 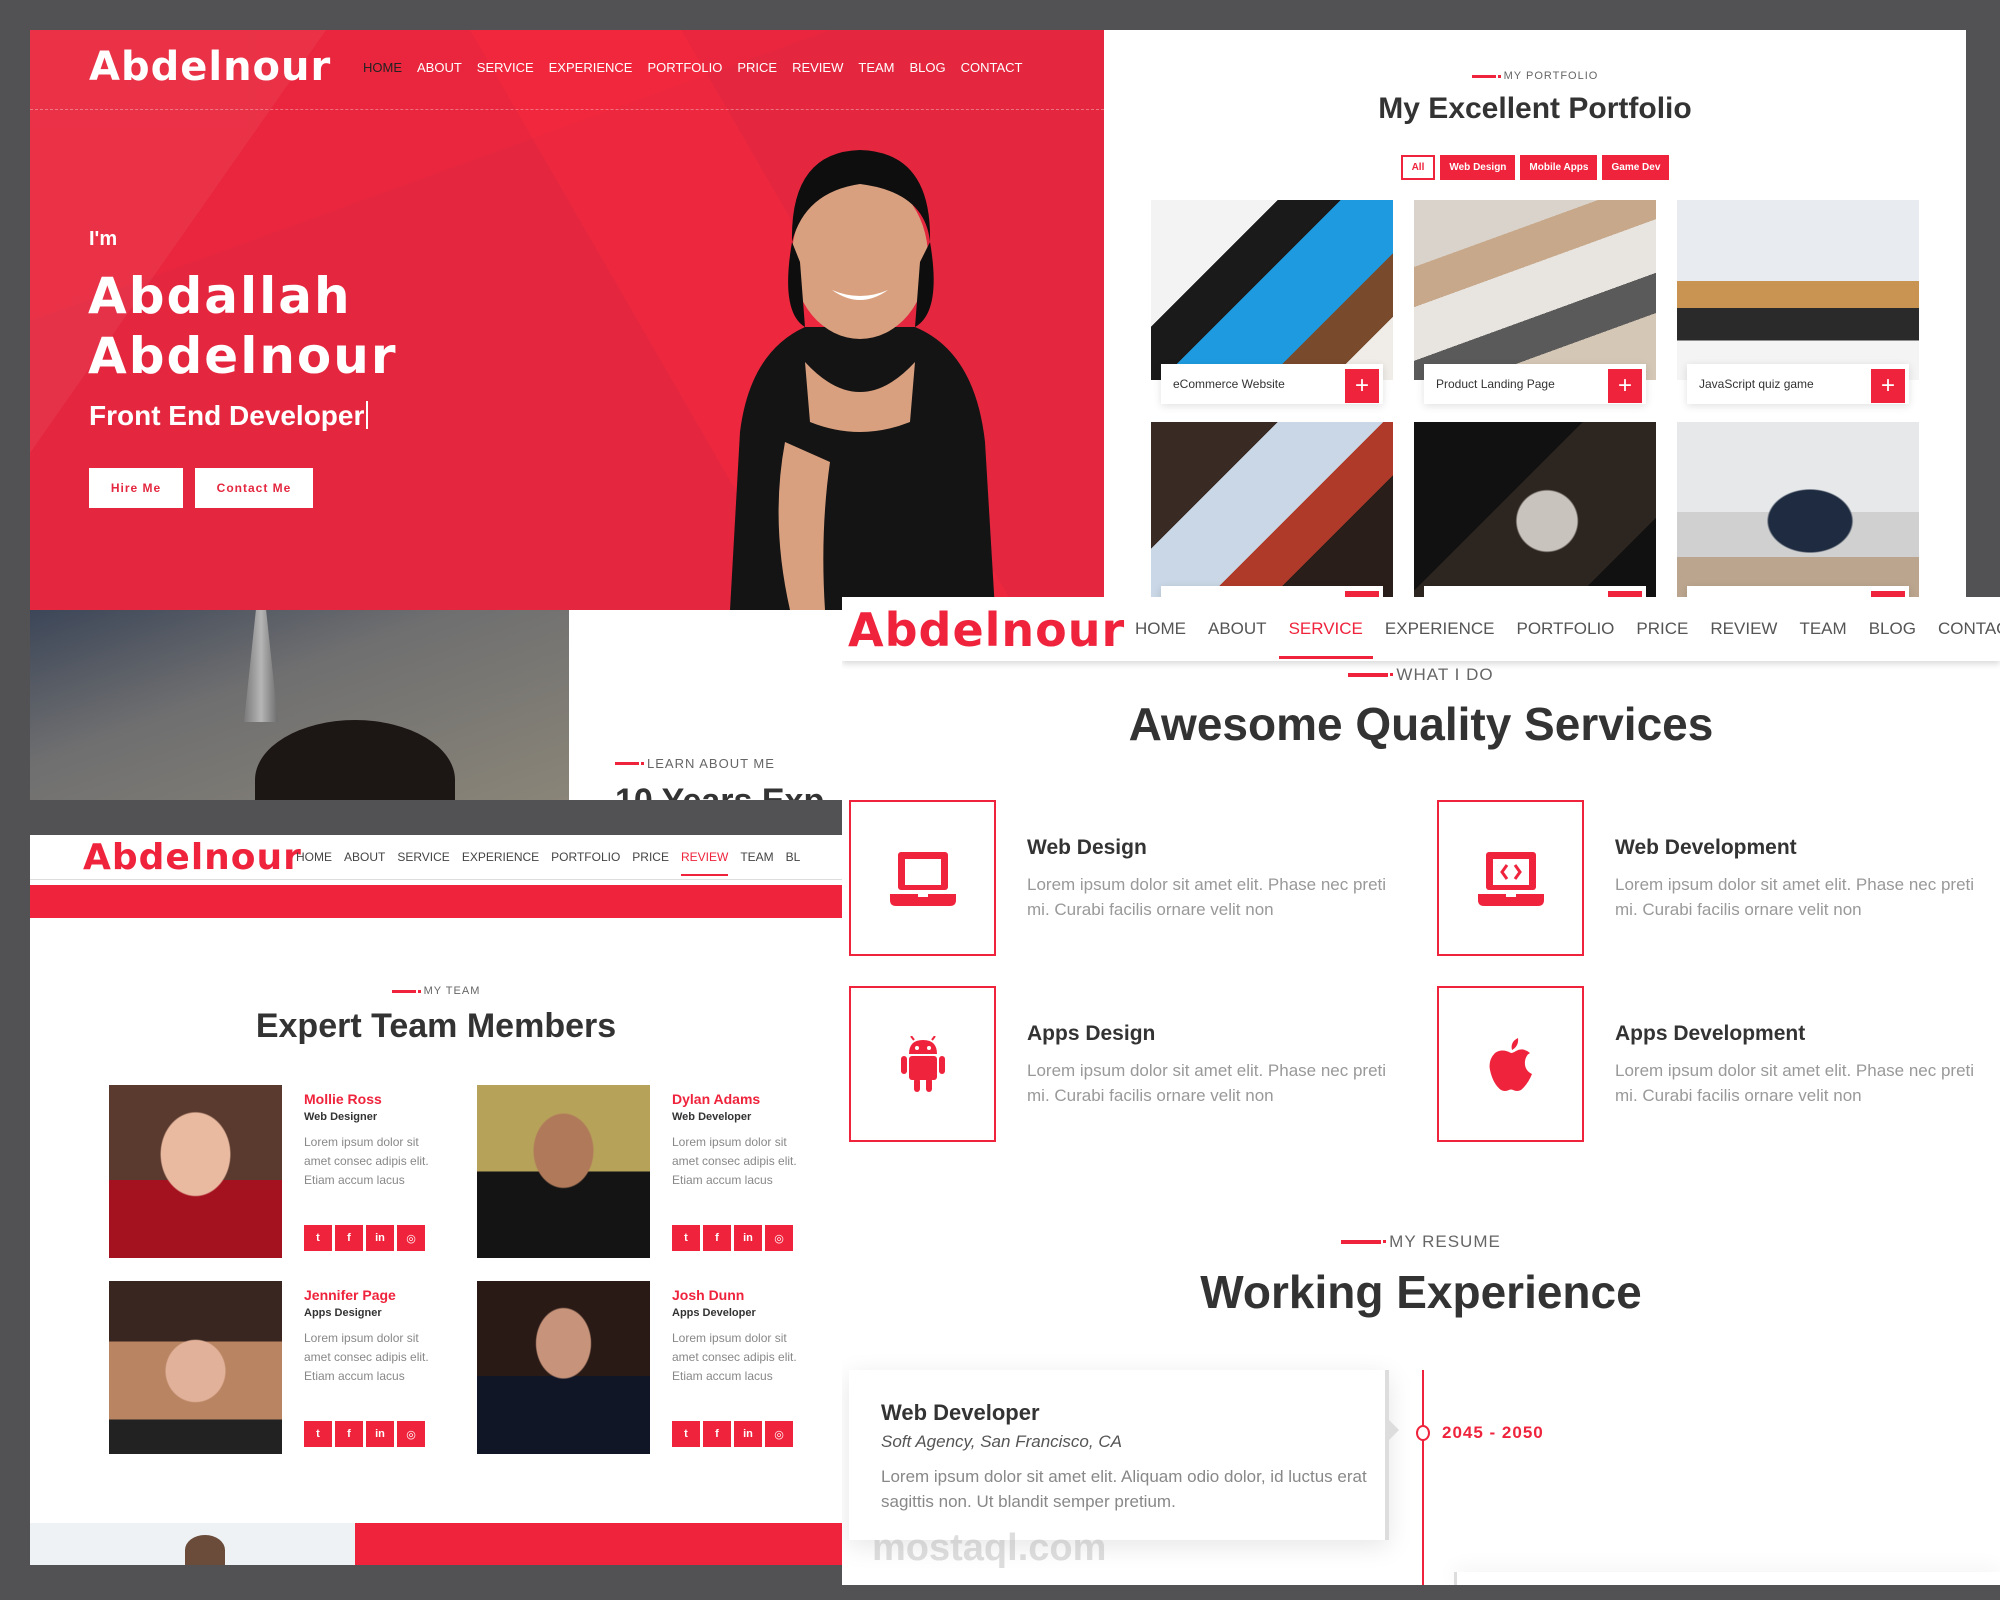 What do you see at coordinates (452, 991) in the screenshot?
I see `team-tag-text: MY TEAM` at bounding box center [452, 991].